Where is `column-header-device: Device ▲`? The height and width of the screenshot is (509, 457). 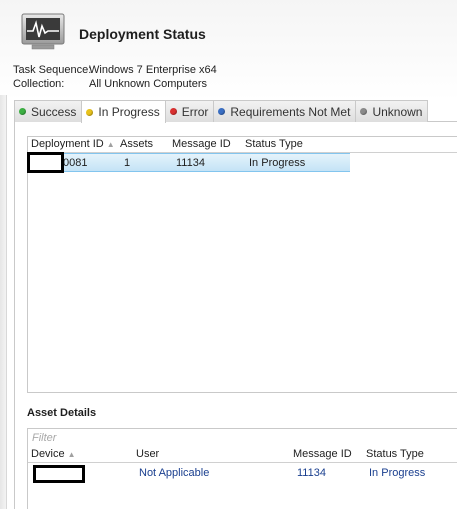
column-header-device: Device ▲ is located at coordinates (53, 454).